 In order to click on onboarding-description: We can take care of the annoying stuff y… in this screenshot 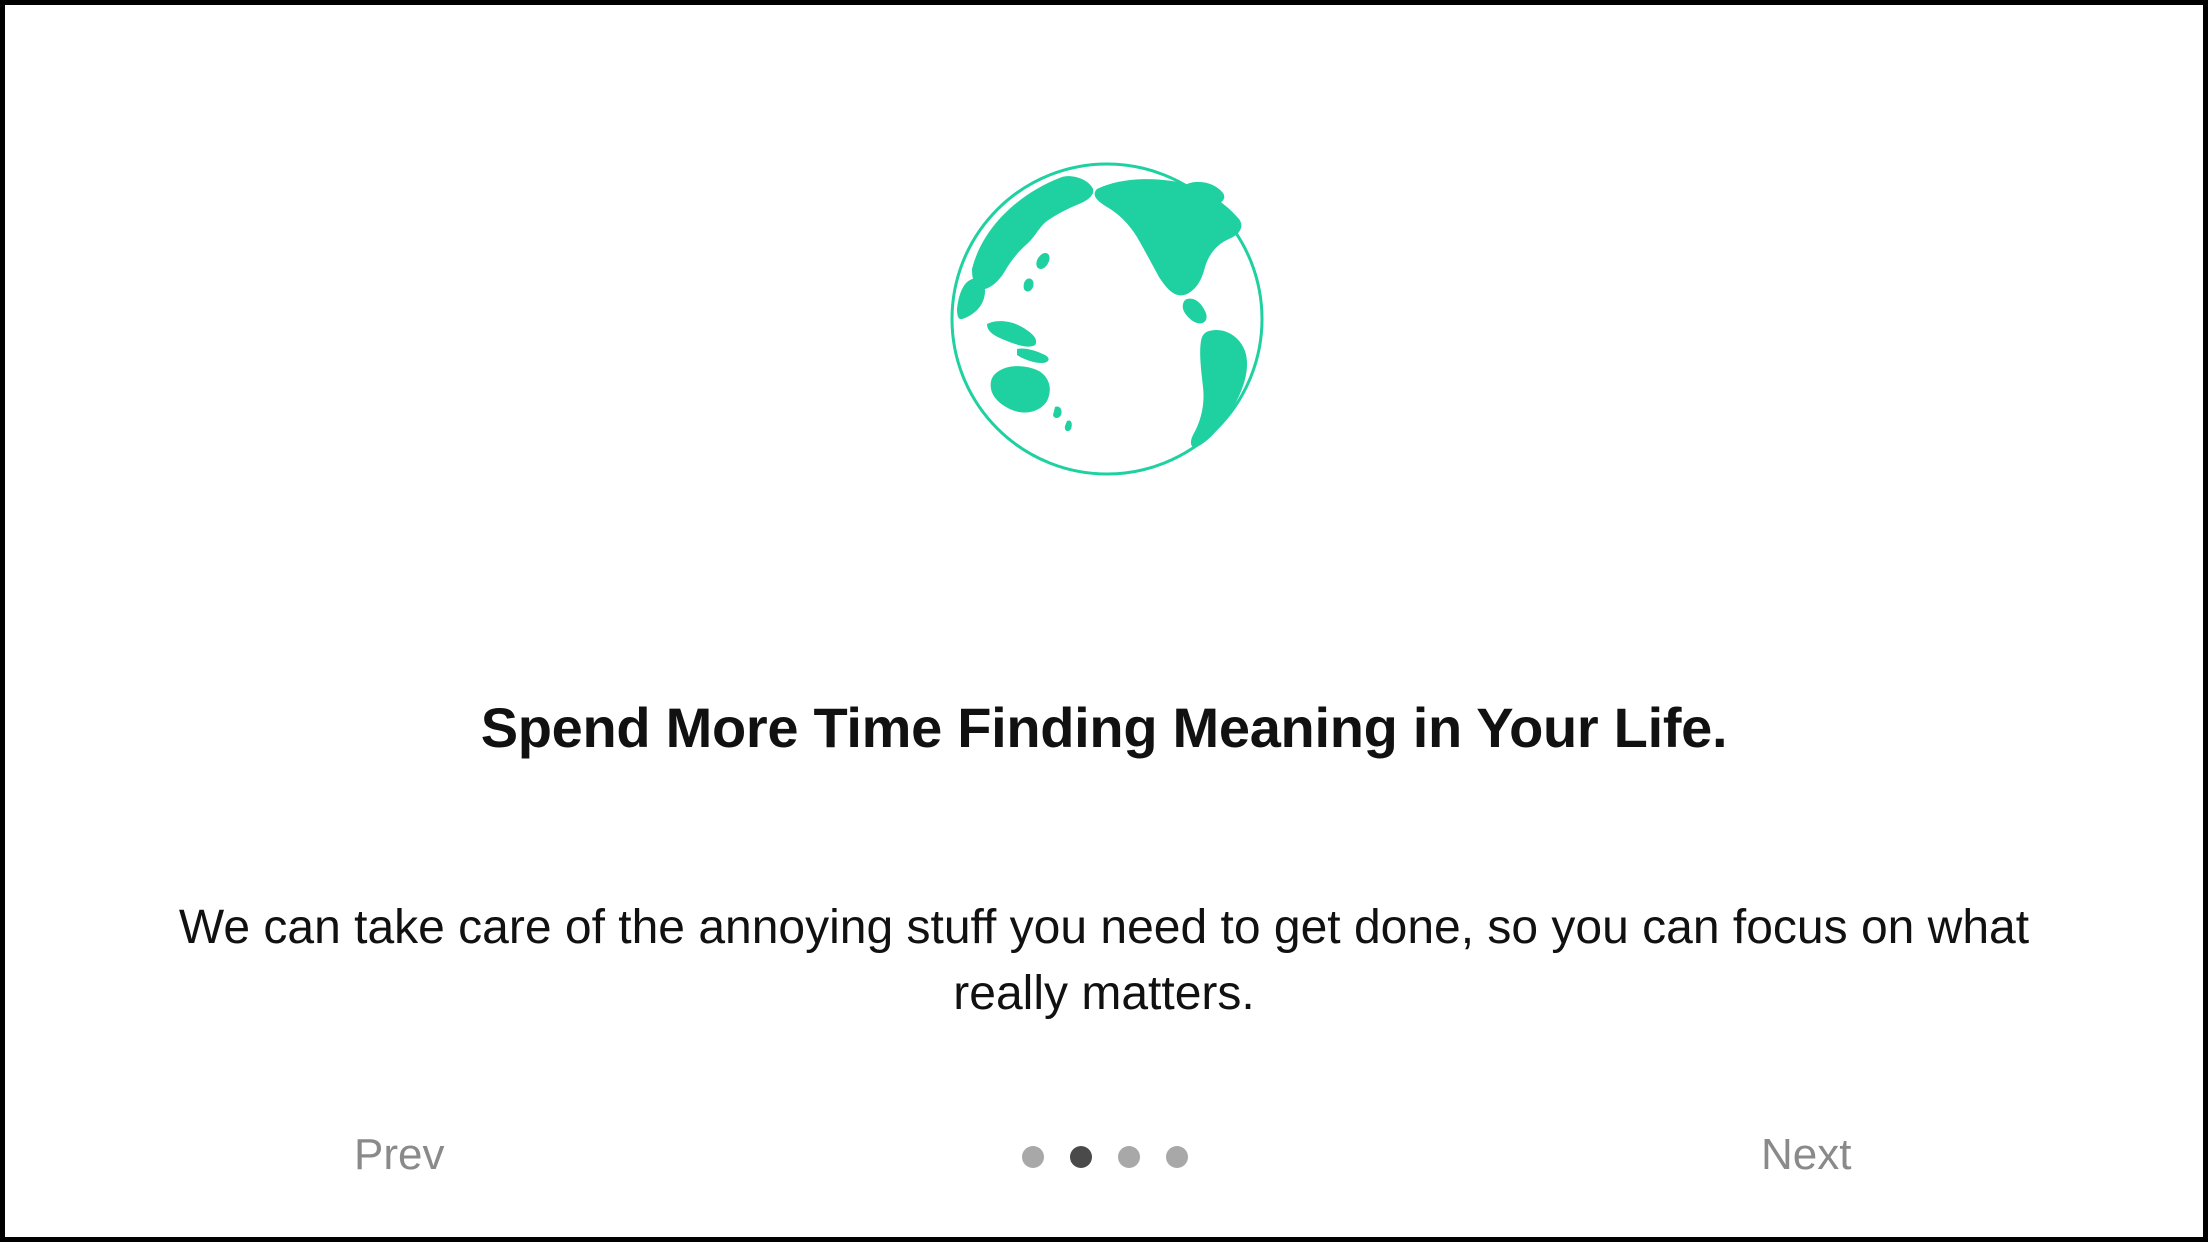, I will do `click(1104, 960)`.